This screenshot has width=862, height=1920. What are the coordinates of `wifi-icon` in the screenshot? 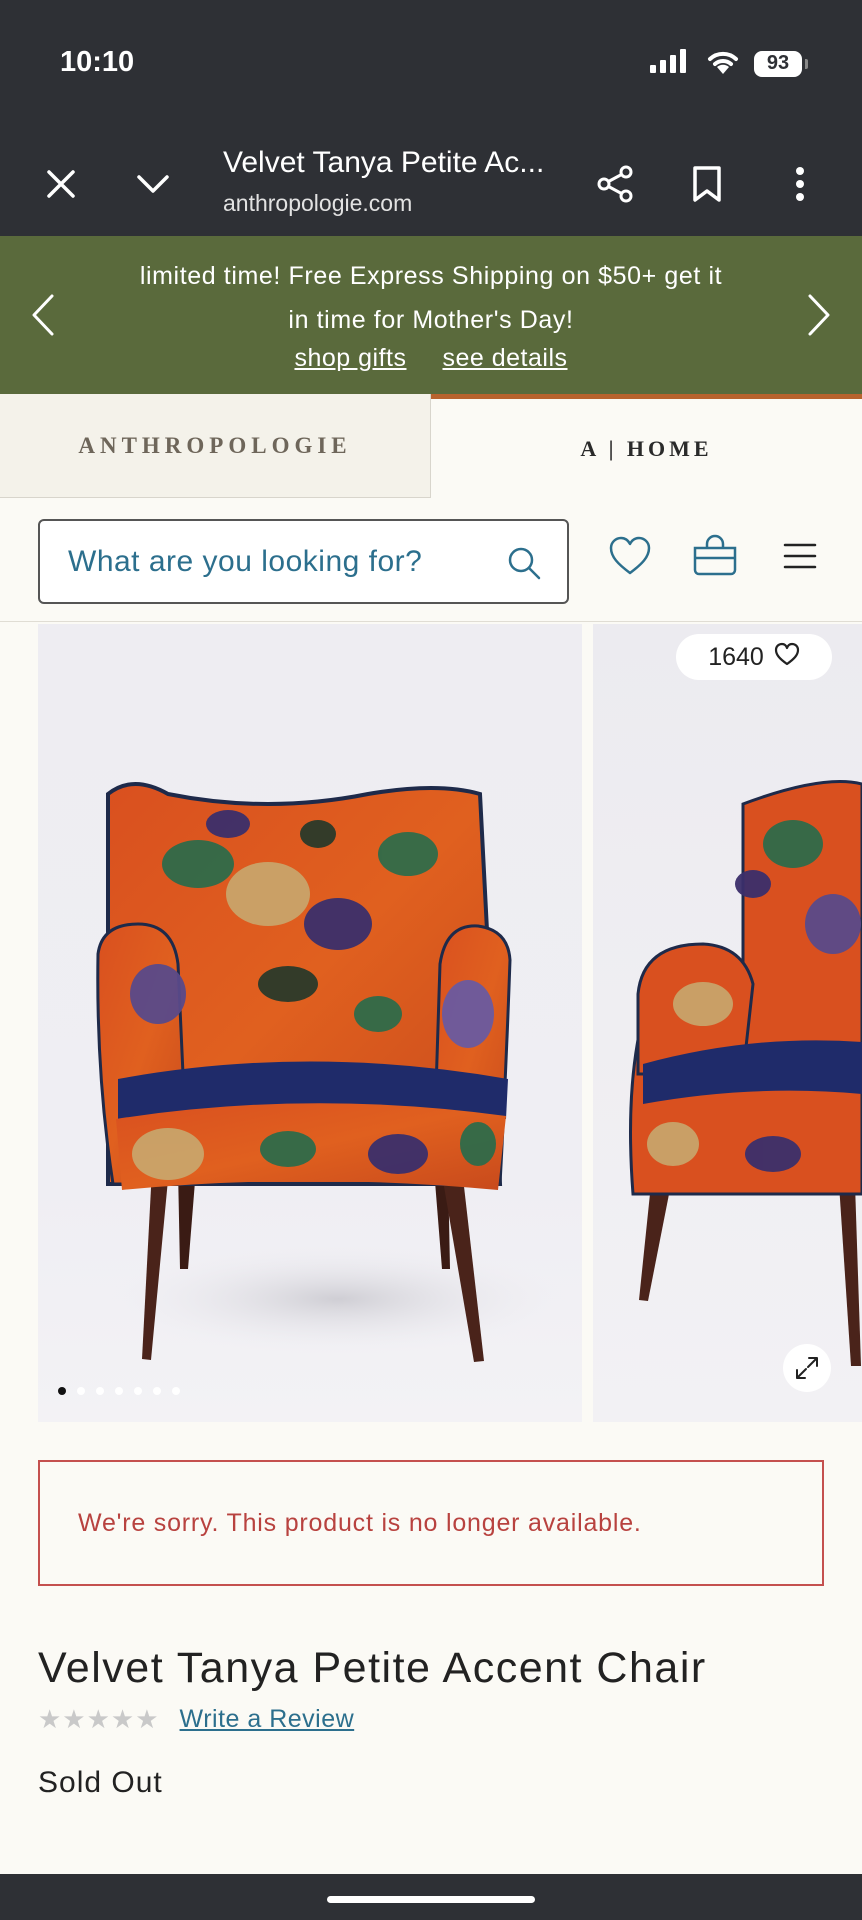 It's located at (723, 63).